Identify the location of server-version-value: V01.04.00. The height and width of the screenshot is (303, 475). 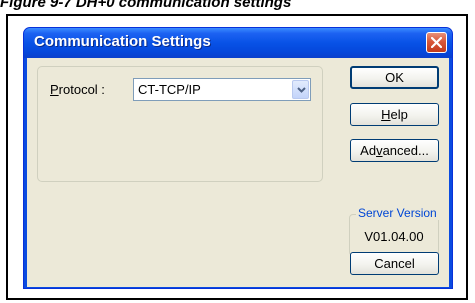
(394, 236).